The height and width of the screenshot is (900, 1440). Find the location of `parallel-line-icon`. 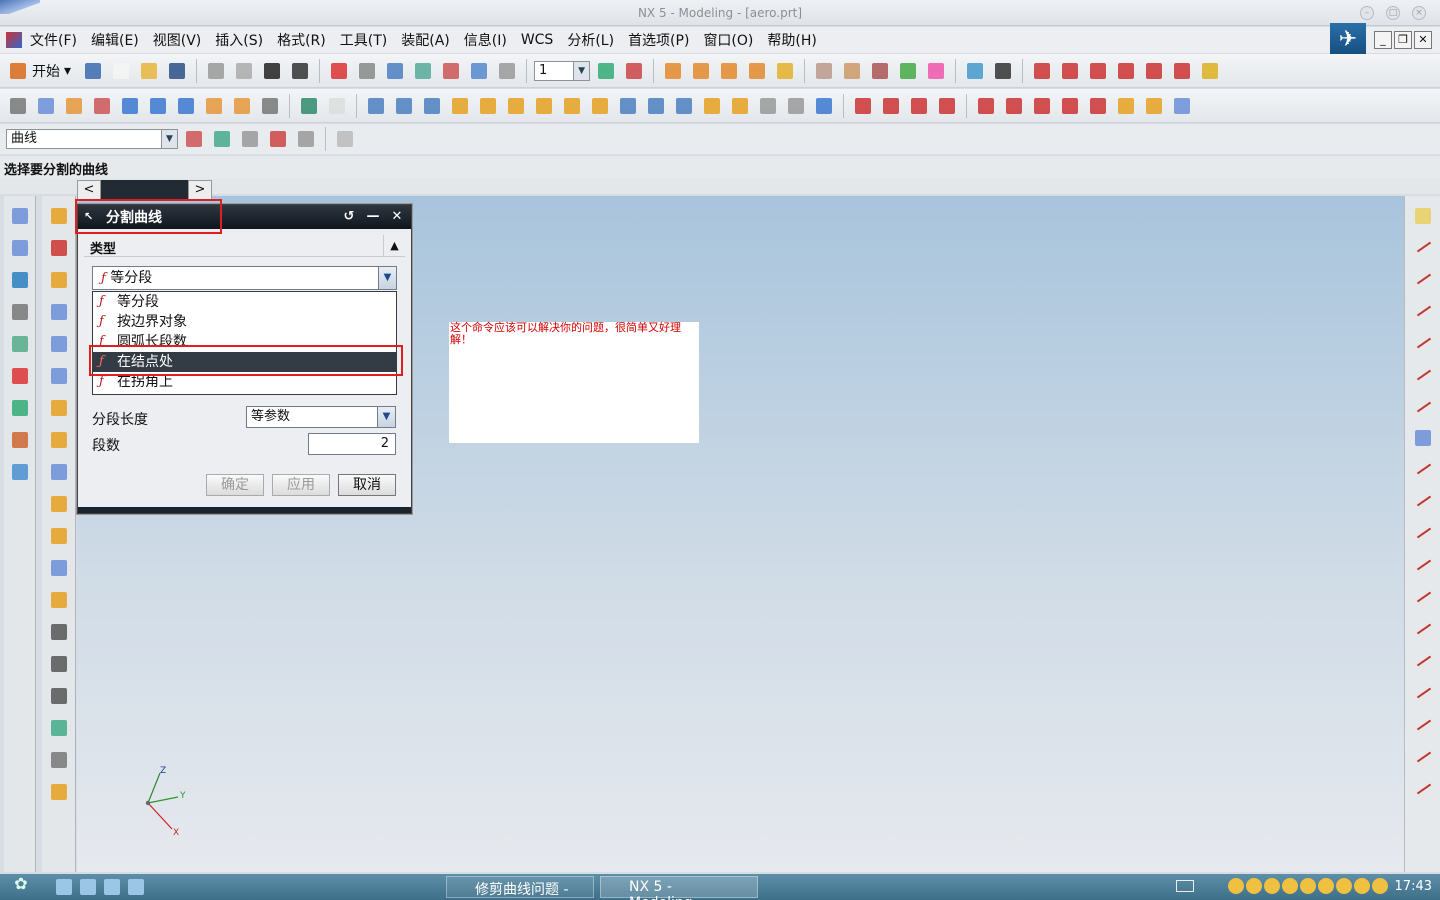

parallel-line-icon is located at coordinates (1423, 311).